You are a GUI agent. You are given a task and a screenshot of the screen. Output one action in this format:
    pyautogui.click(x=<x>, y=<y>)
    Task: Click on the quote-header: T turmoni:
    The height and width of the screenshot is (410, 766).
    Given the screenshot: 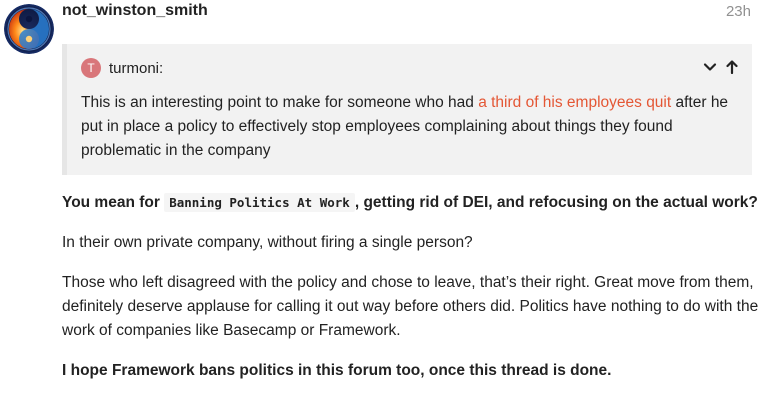 What is the action you would take?
    pyautogui.click(x=122, y=68)
    